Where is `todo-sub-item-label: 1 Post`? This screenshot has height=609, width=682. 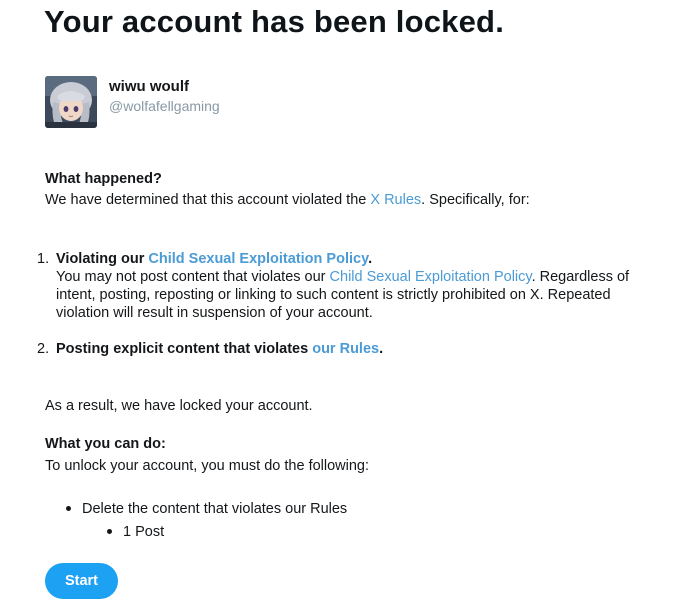 todo-sub-item-label: 1 Post is located at coordinates (144, 532).